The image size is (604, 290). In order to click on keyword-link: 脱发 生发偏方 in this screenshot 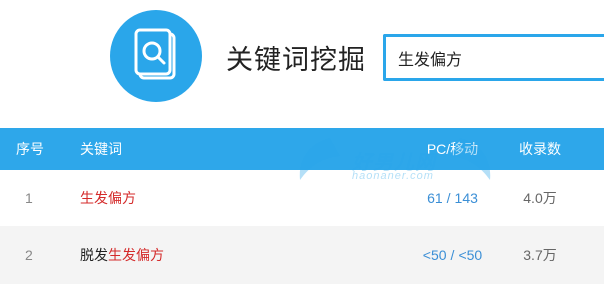, I will do `click(205, 255)`.